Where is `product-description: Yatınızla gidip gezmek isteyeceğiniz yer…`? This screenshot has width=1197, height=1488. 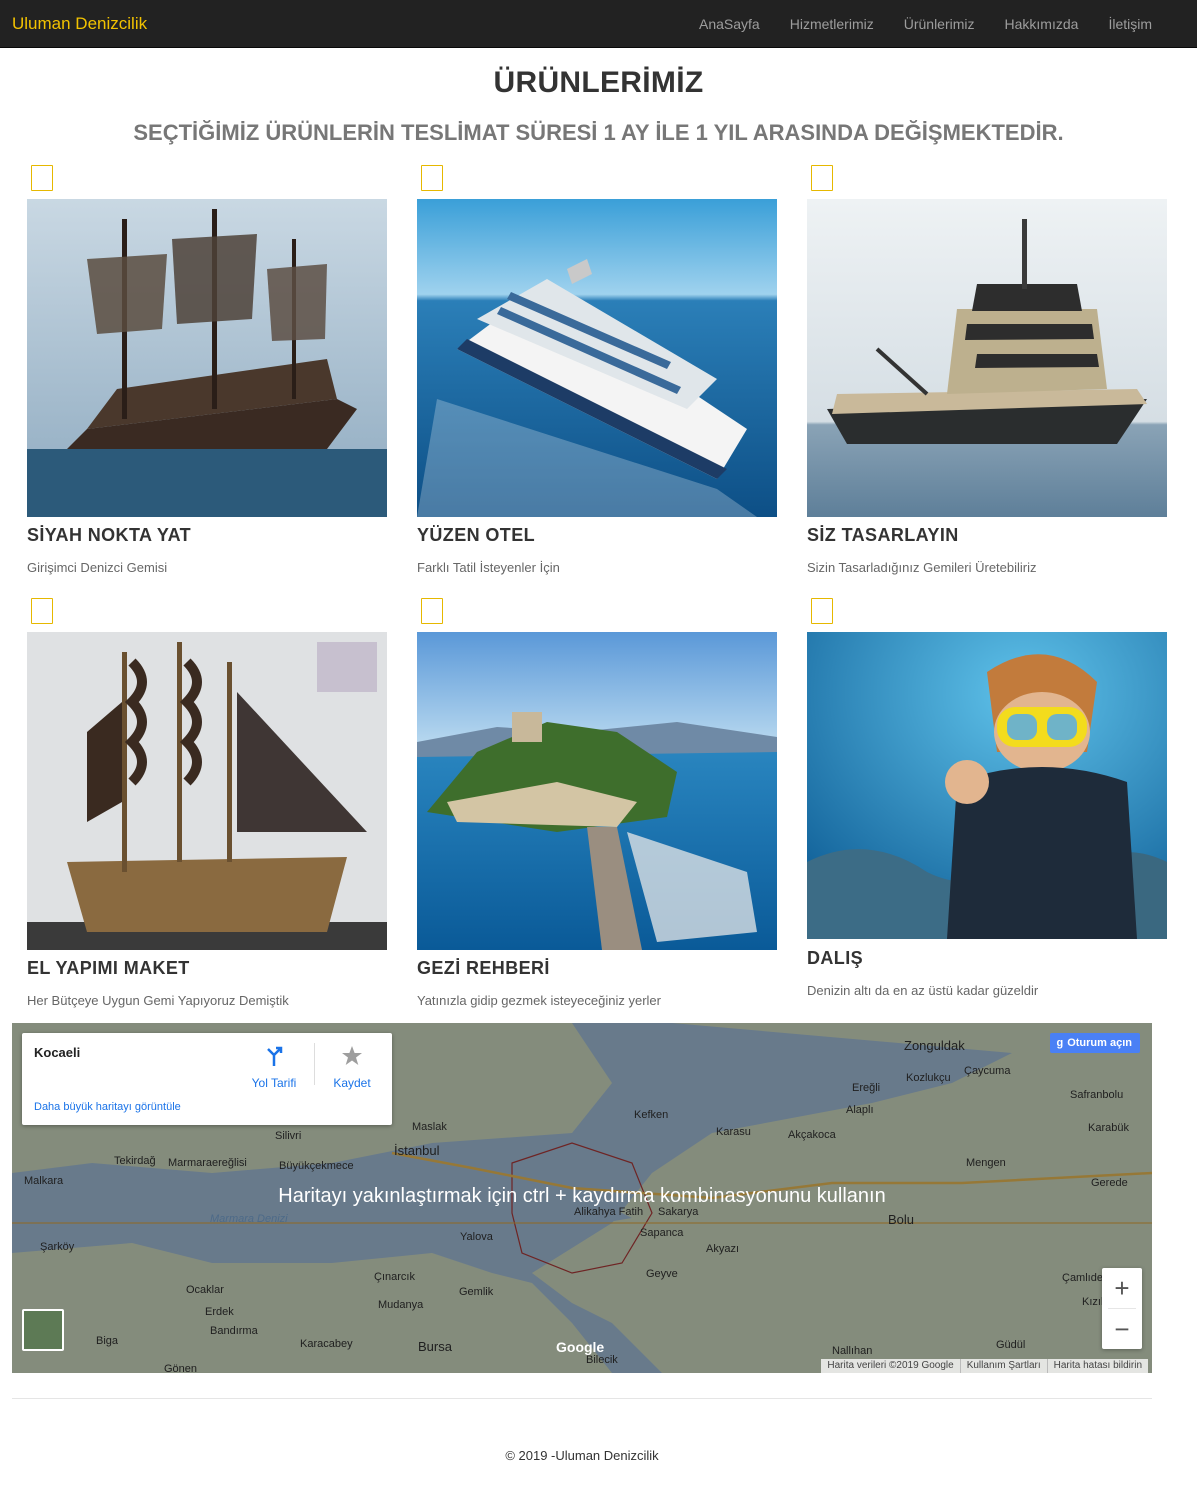
product-description: Yatınızla gidip gezmek isteyeceğiniz yer… is located at coordinates (539, 1000).